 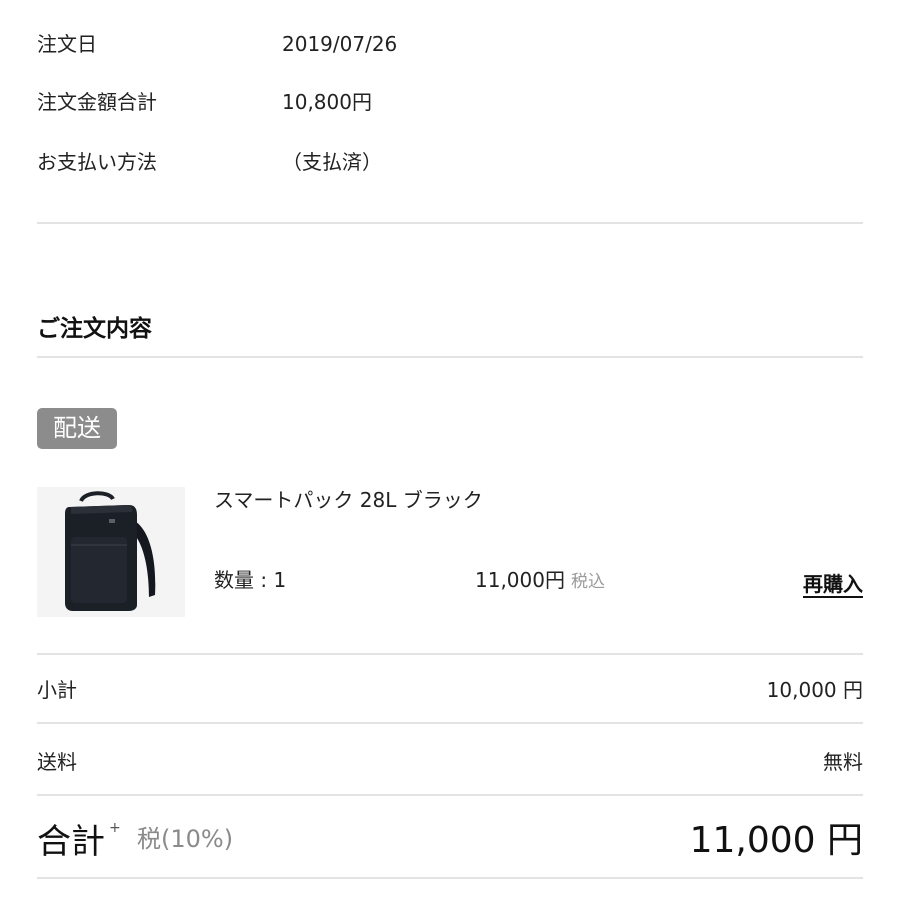 I want to click on order-amount-value: 10,800円, so click(x=327, y=102).